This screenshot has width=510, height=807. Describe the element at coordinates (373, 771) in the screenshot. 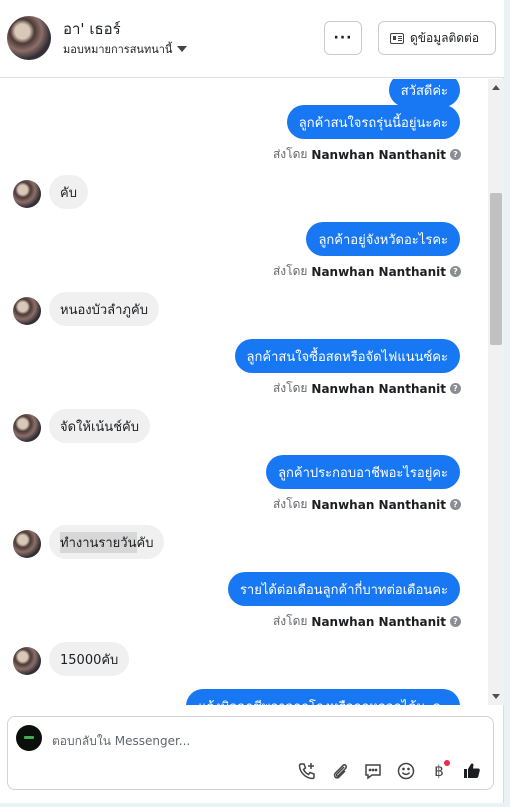

I see `chat-bubble-icon` at that location.